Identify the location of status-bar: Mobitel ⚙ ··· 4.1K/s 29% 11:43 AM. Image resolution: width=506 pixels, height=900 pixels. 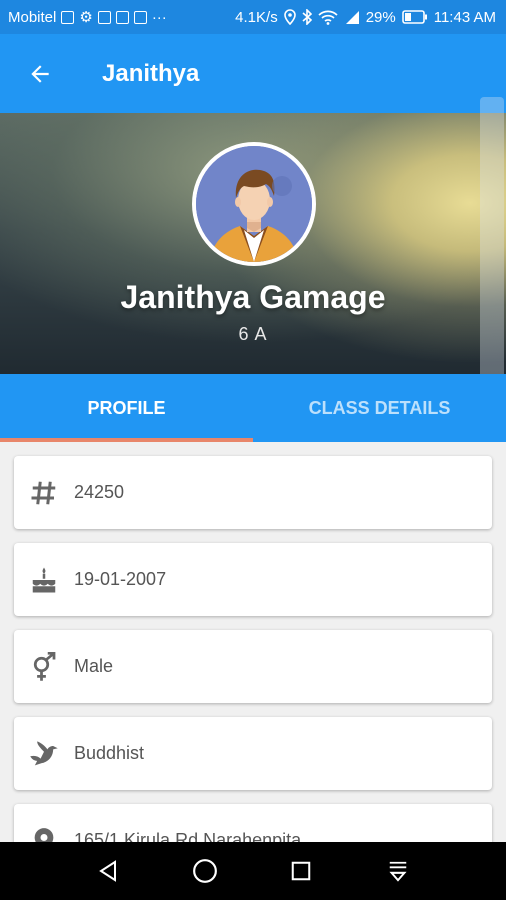
(253, 17).